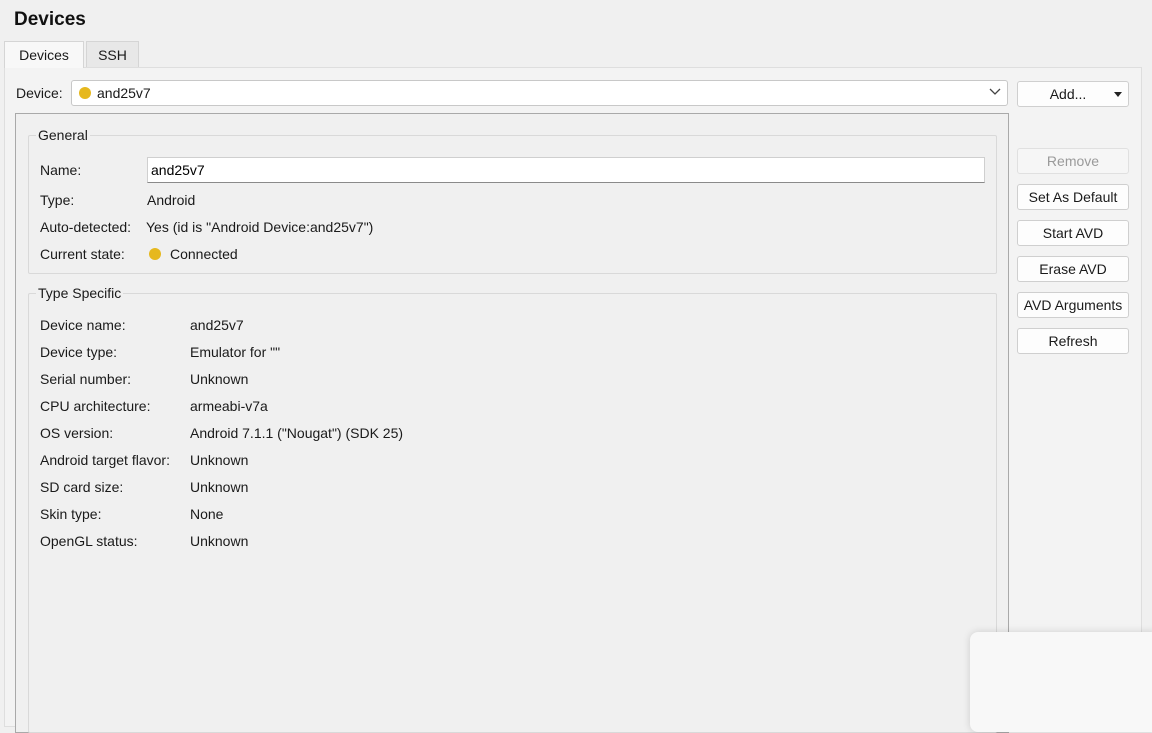 The image size is (1152, 733). I want to click on type-specific-group-title: Type Specific, so click(80, 293).